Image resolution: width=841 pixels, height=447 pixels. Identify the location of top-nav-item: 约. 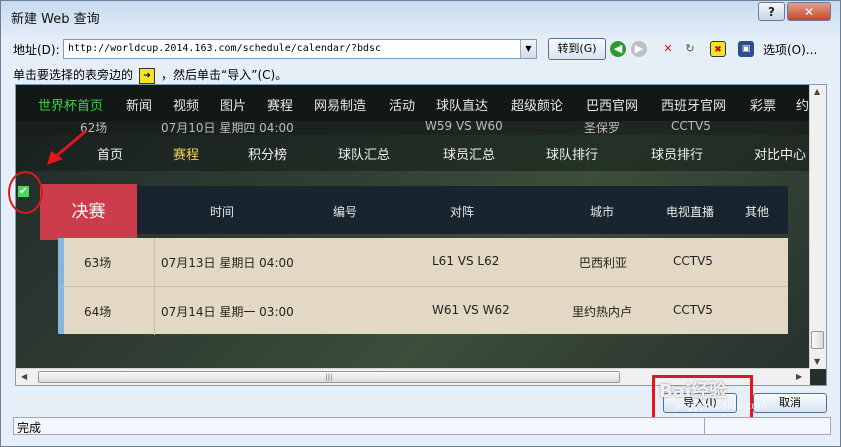
(802, 104).